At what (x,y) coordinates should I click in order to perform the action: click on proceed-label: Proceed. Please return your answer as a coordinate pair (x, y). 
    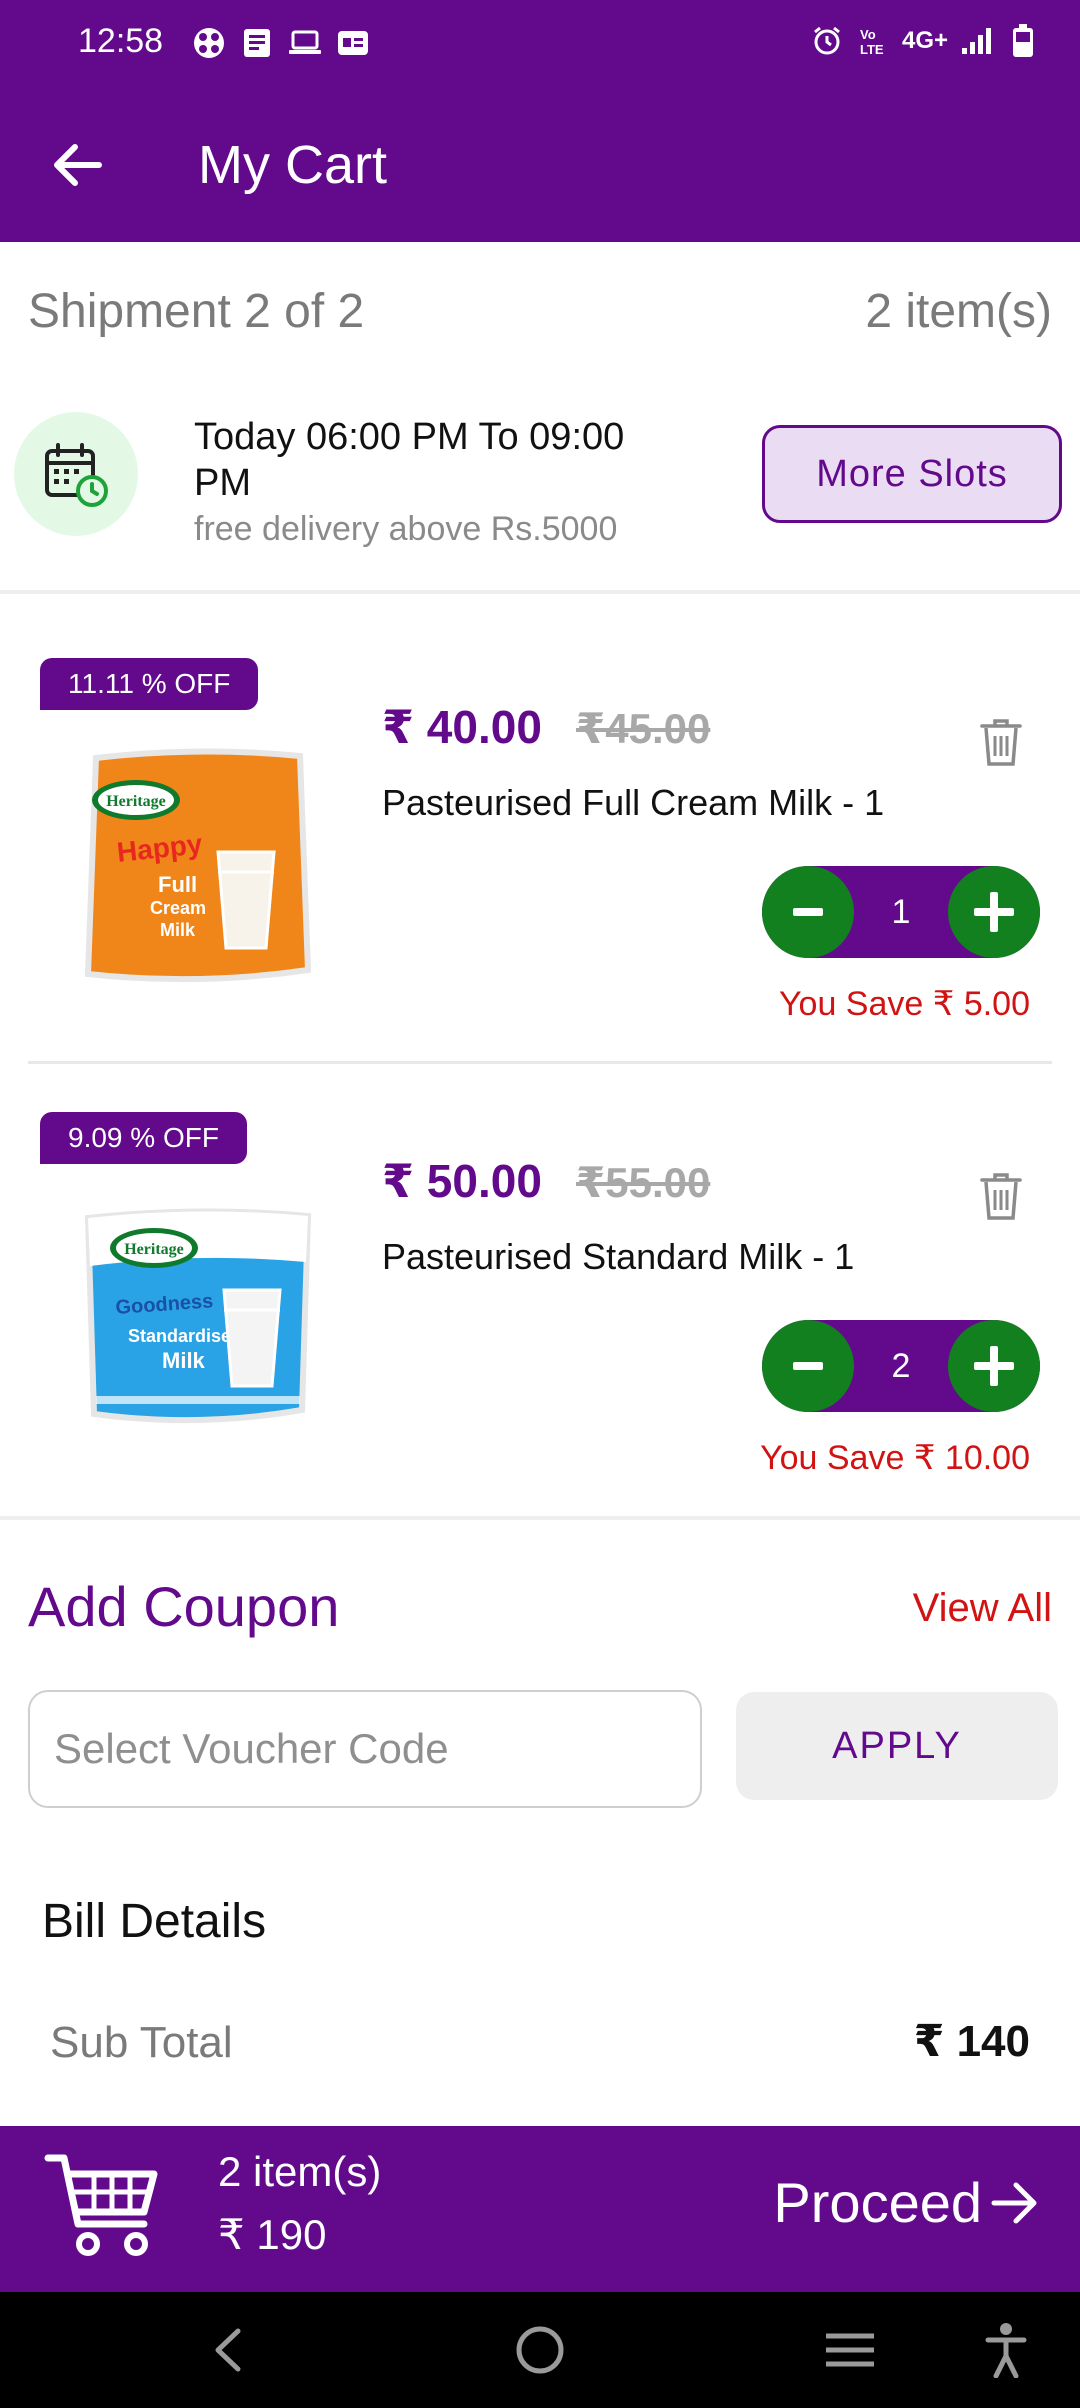
    Looking at the image, I should click on (877, 2202).